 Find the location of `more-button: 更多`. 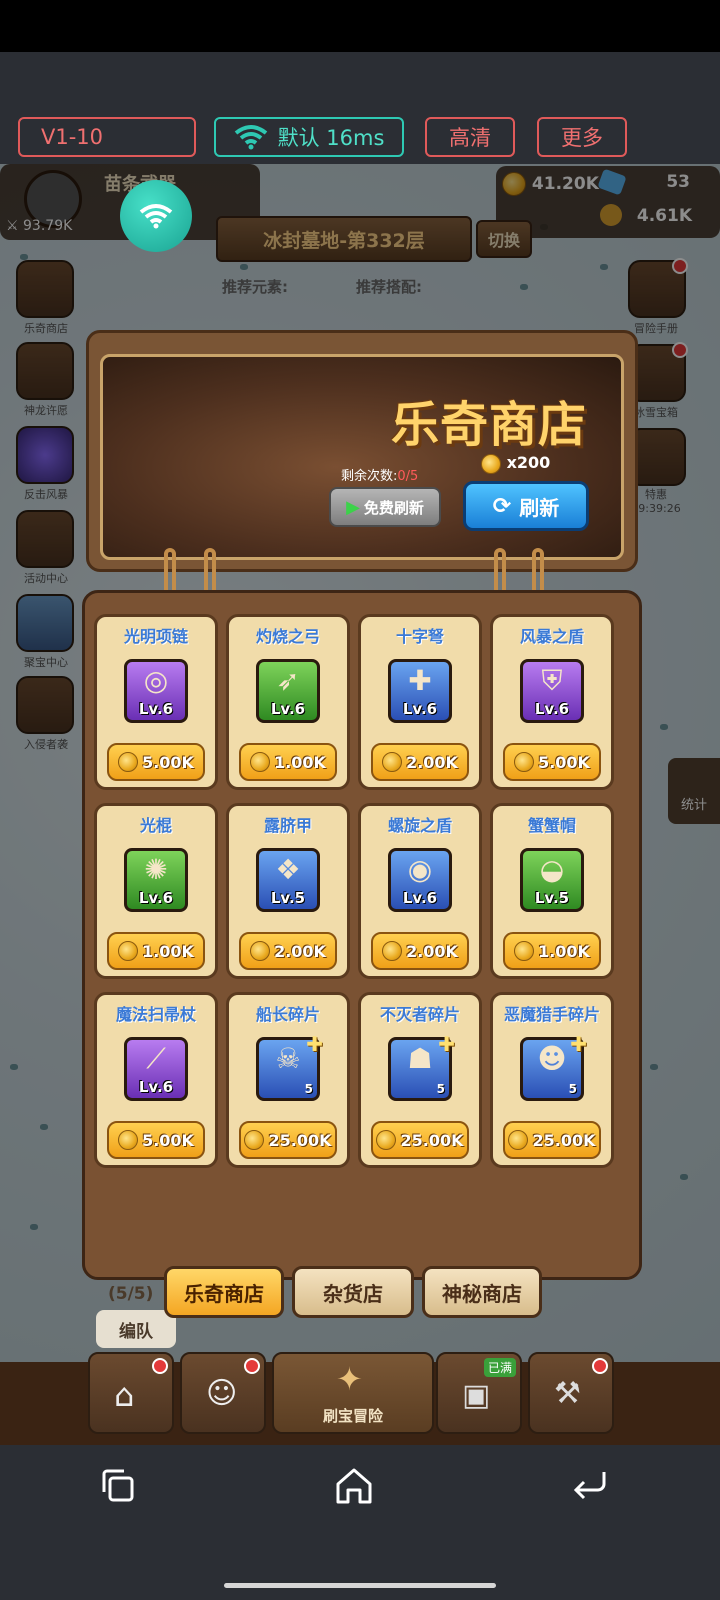

more-button: 更多 is located at coordinates (582, 137).